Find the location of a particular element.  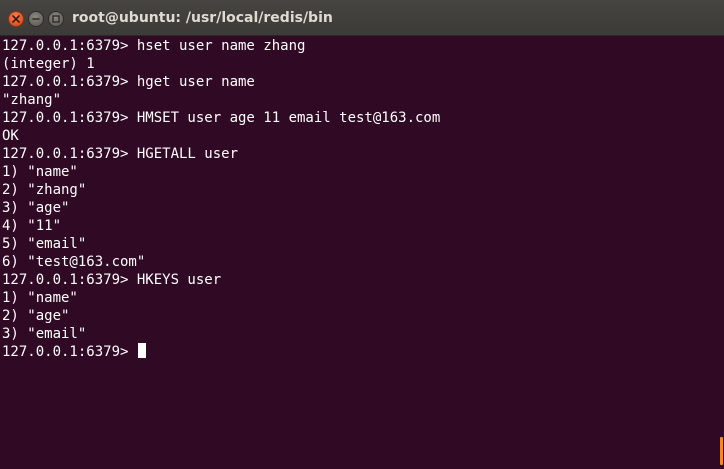

title-bar: root@ubuntu: /usr/local/redis/bin is located at coordinates (362, 18).